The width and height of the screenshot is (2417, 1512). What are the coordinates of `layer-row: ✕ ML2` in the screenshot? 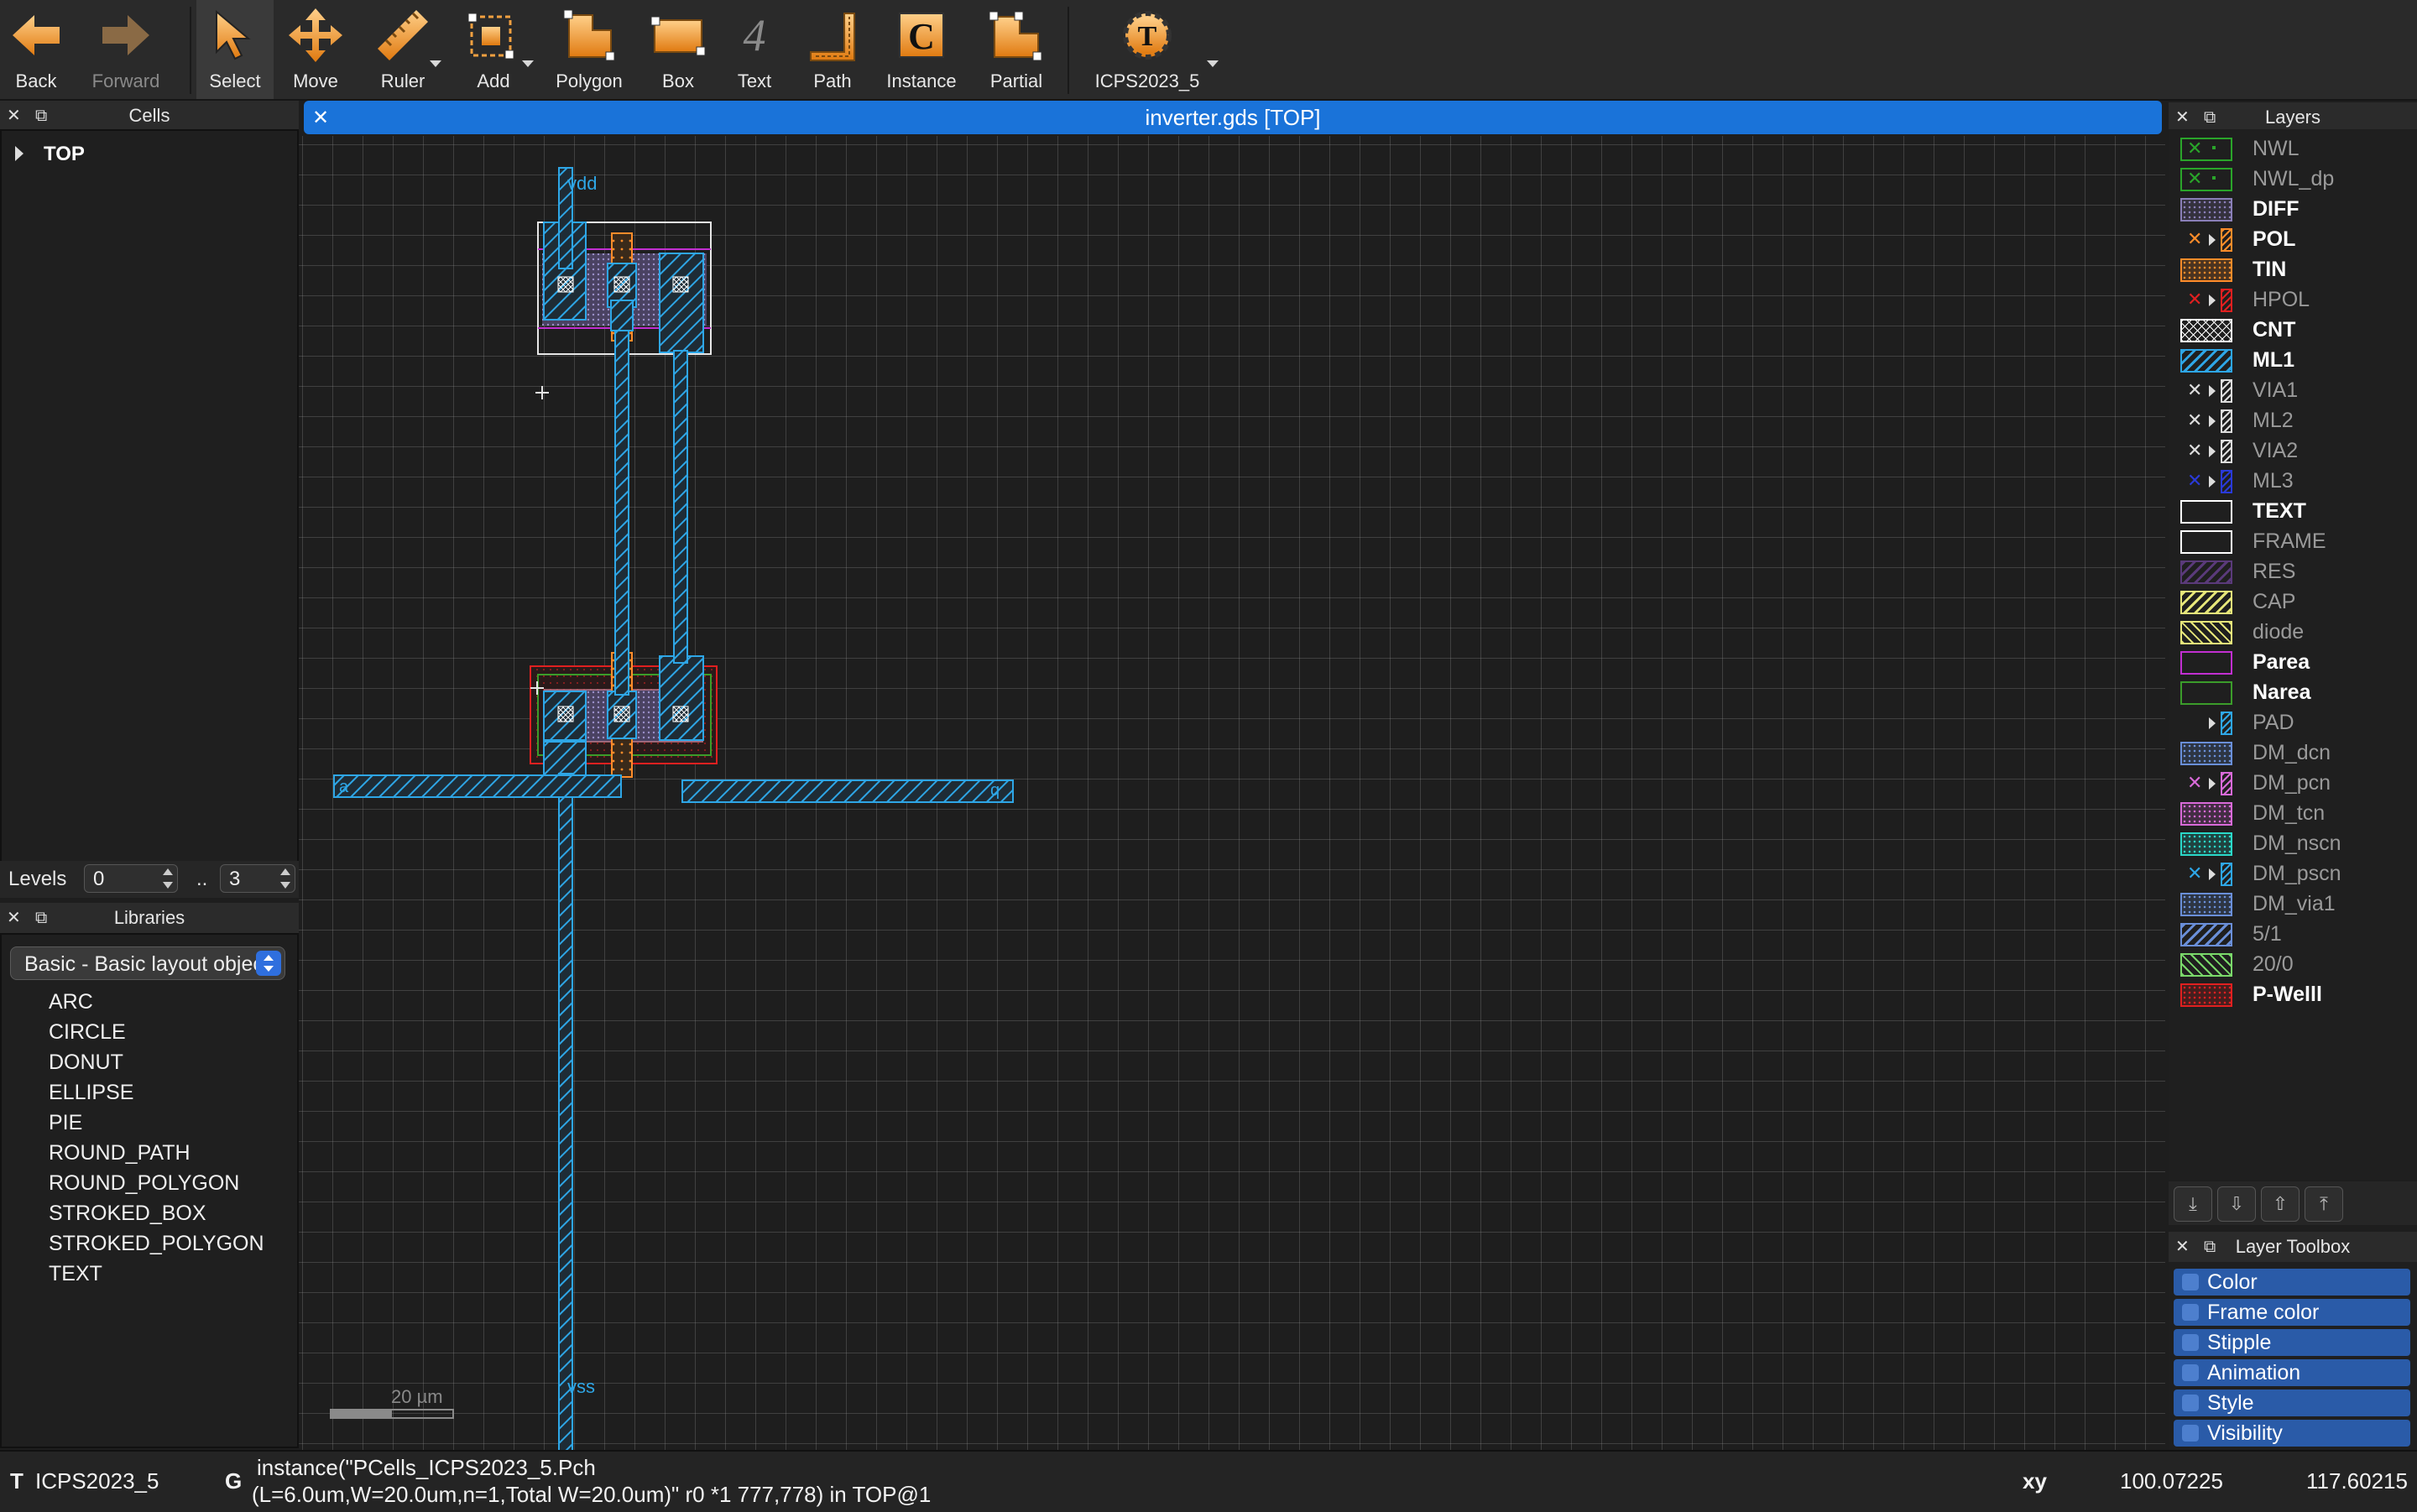 It's located at (2296, 420).